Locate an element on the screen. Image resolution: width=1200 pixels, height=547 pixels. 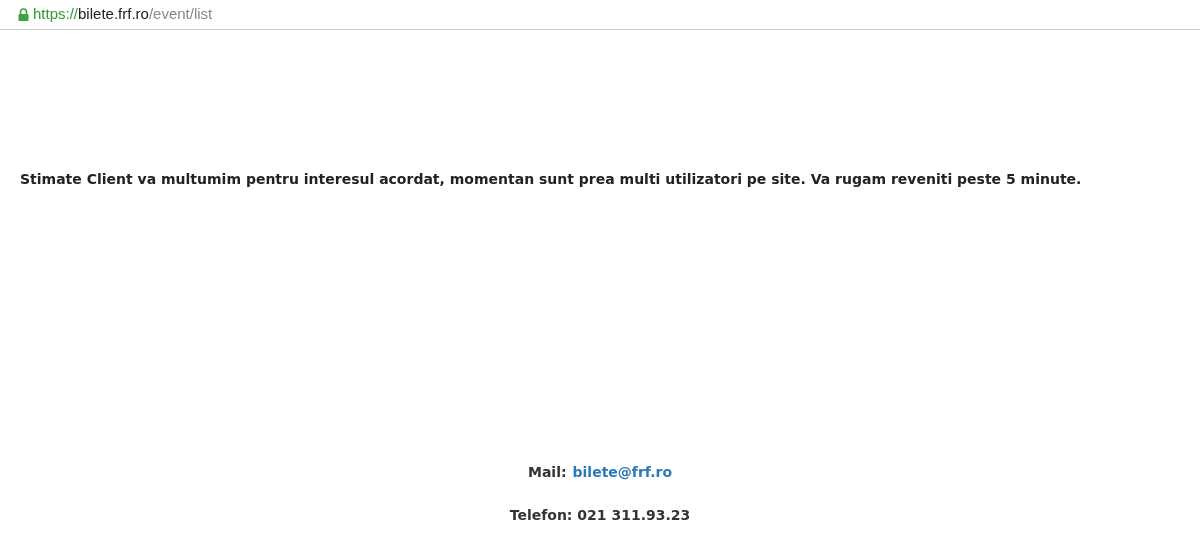
address-bar: https://bilete.frf.ro/event/list is located at coordinates (600, 15).